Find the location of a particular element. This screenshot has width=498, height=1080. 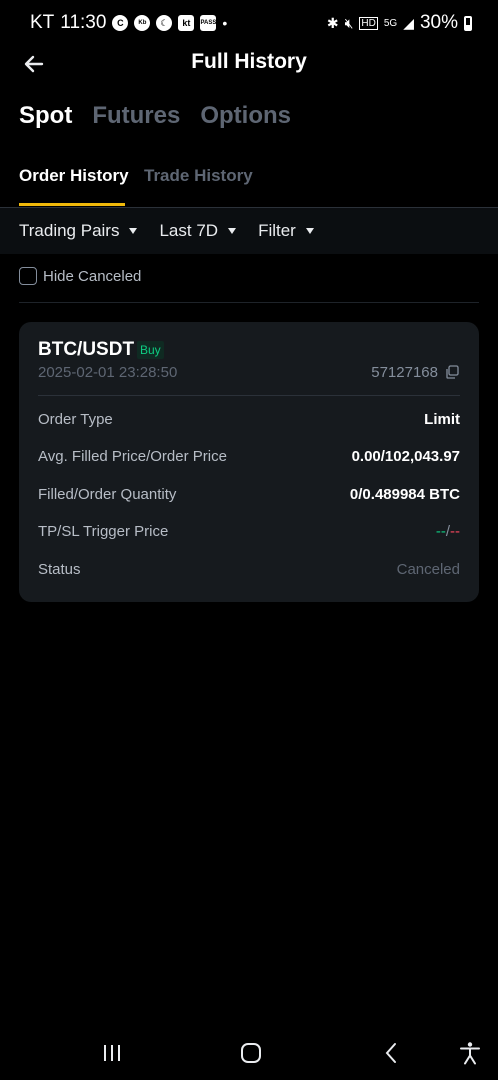

hide-canceled-label: Hide Canceled is located at coordinates (92, 276).